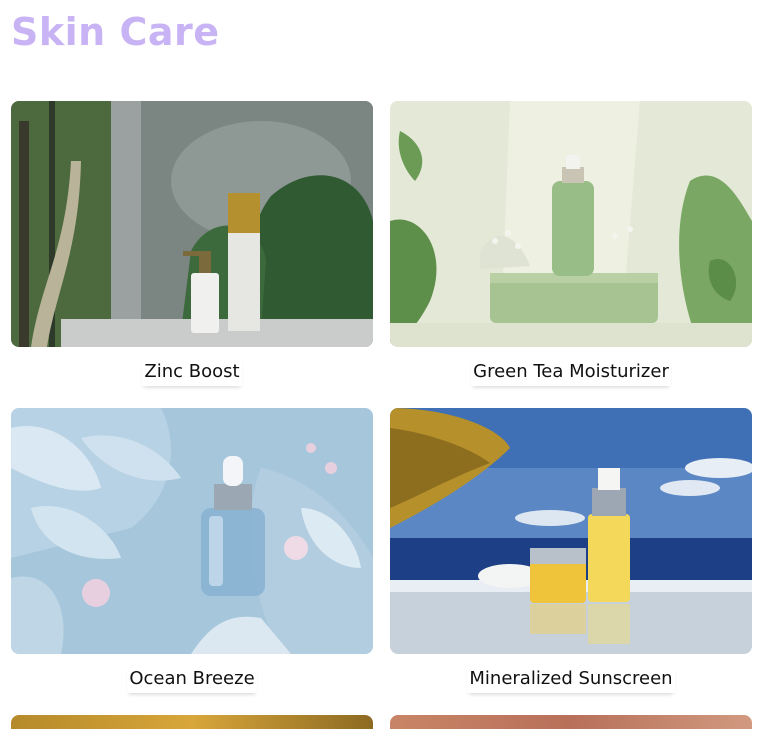  I want to click on product-label: Ocean Breeze, so click(192, 679).